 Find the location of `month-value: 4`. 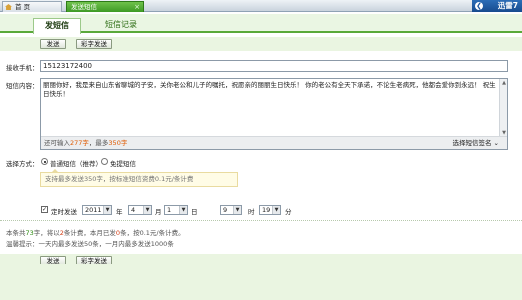

month-value: 4 is located at coordinates (133, 210).